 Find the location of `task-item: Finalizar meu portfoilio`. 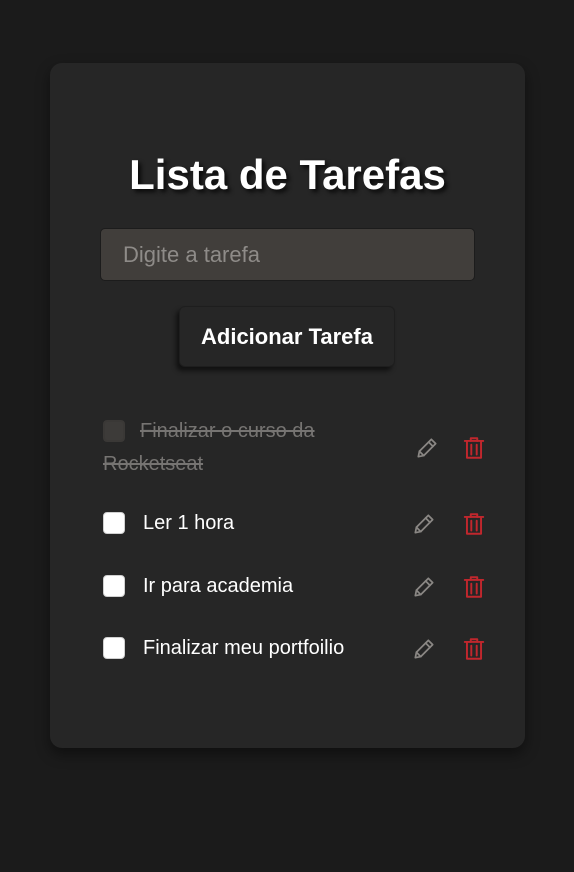

task-item: Finalizar meu portfoilio is located at coordinates (298, 649).